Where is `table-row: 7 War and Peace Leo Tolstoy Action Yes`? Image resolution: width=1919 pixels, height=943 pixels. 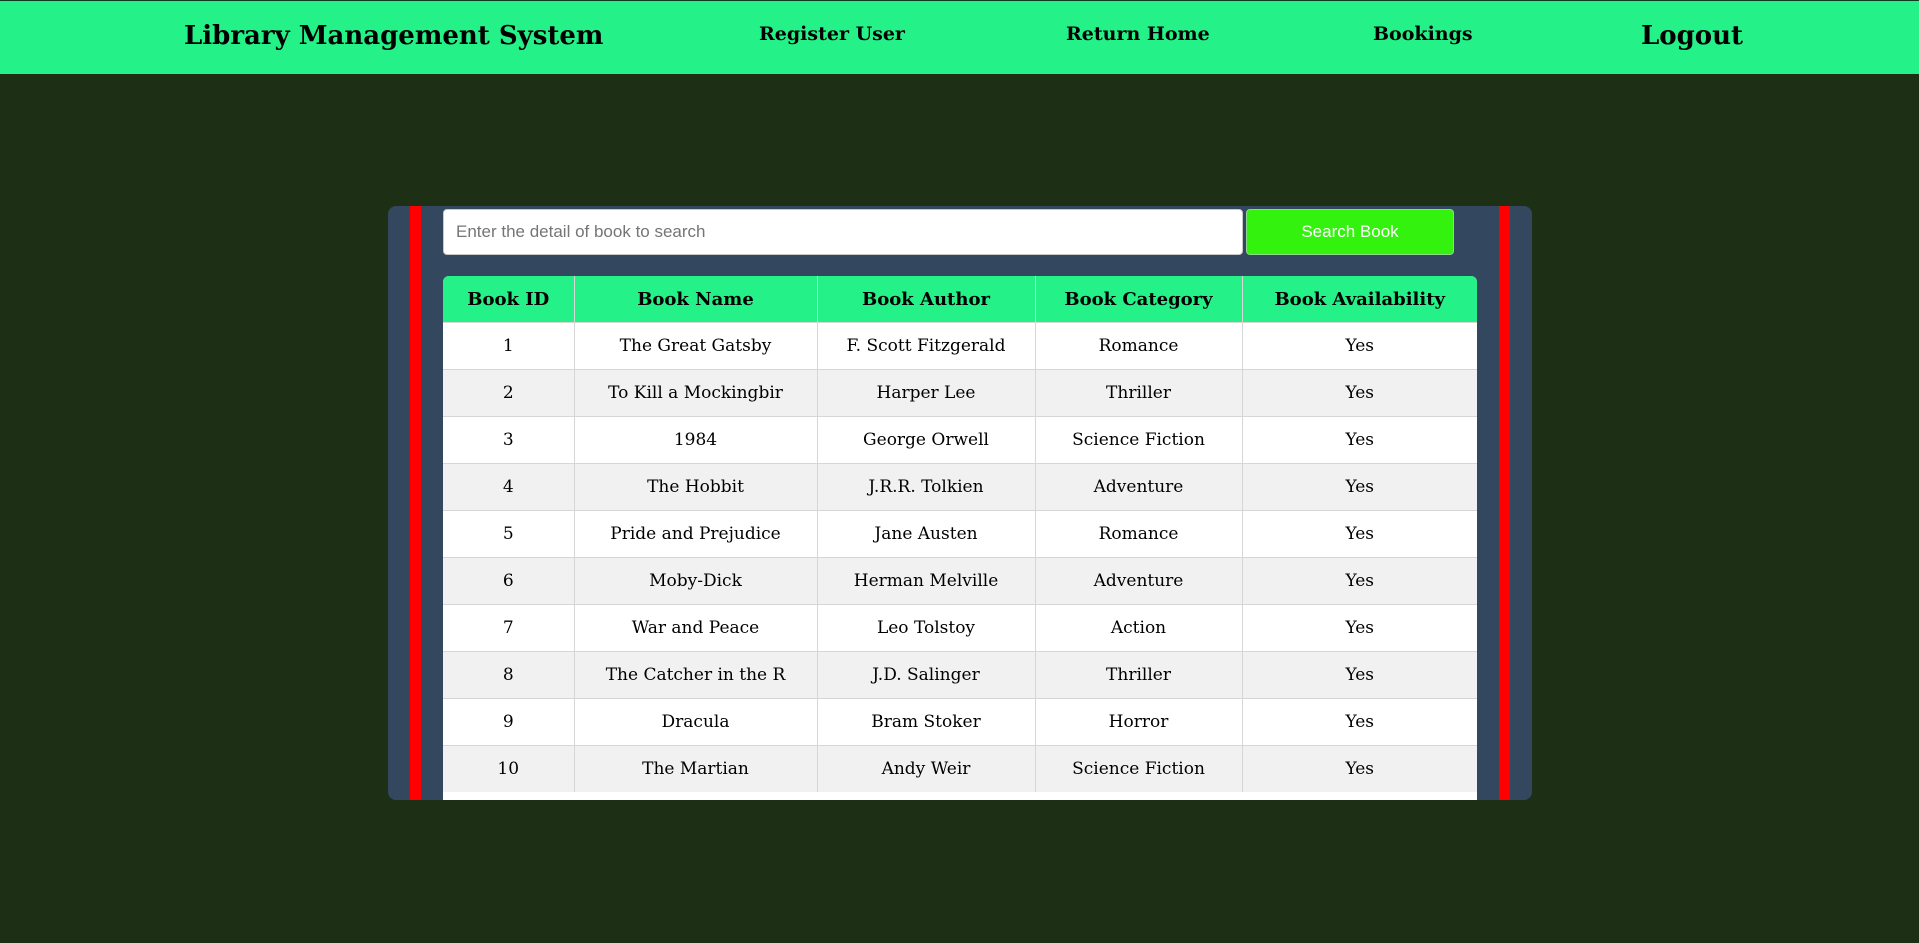
table-row: 7 War and Peace Leo Tolstoy Action Yes is located at coordinates (960, 628).